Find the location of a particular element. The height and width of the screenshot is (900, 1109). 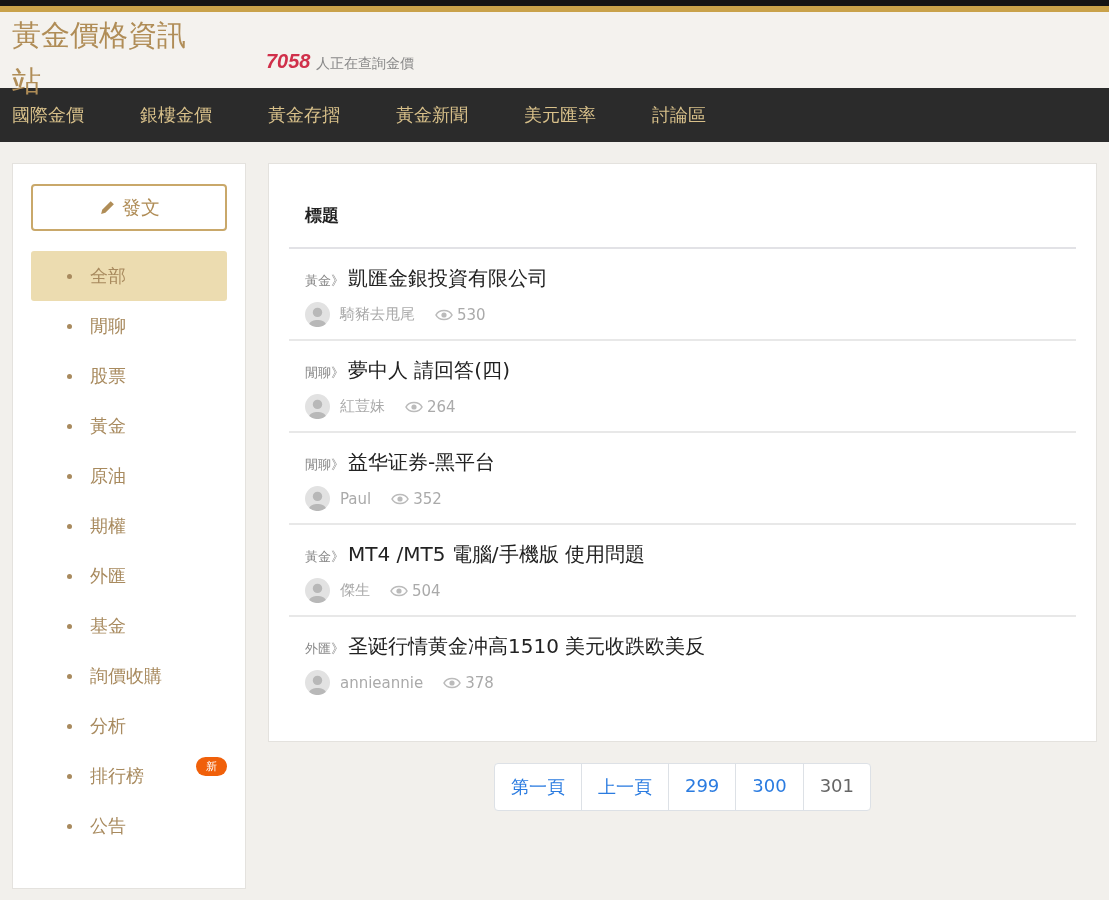

view-count: 352 is located at coordinates (427, 498).